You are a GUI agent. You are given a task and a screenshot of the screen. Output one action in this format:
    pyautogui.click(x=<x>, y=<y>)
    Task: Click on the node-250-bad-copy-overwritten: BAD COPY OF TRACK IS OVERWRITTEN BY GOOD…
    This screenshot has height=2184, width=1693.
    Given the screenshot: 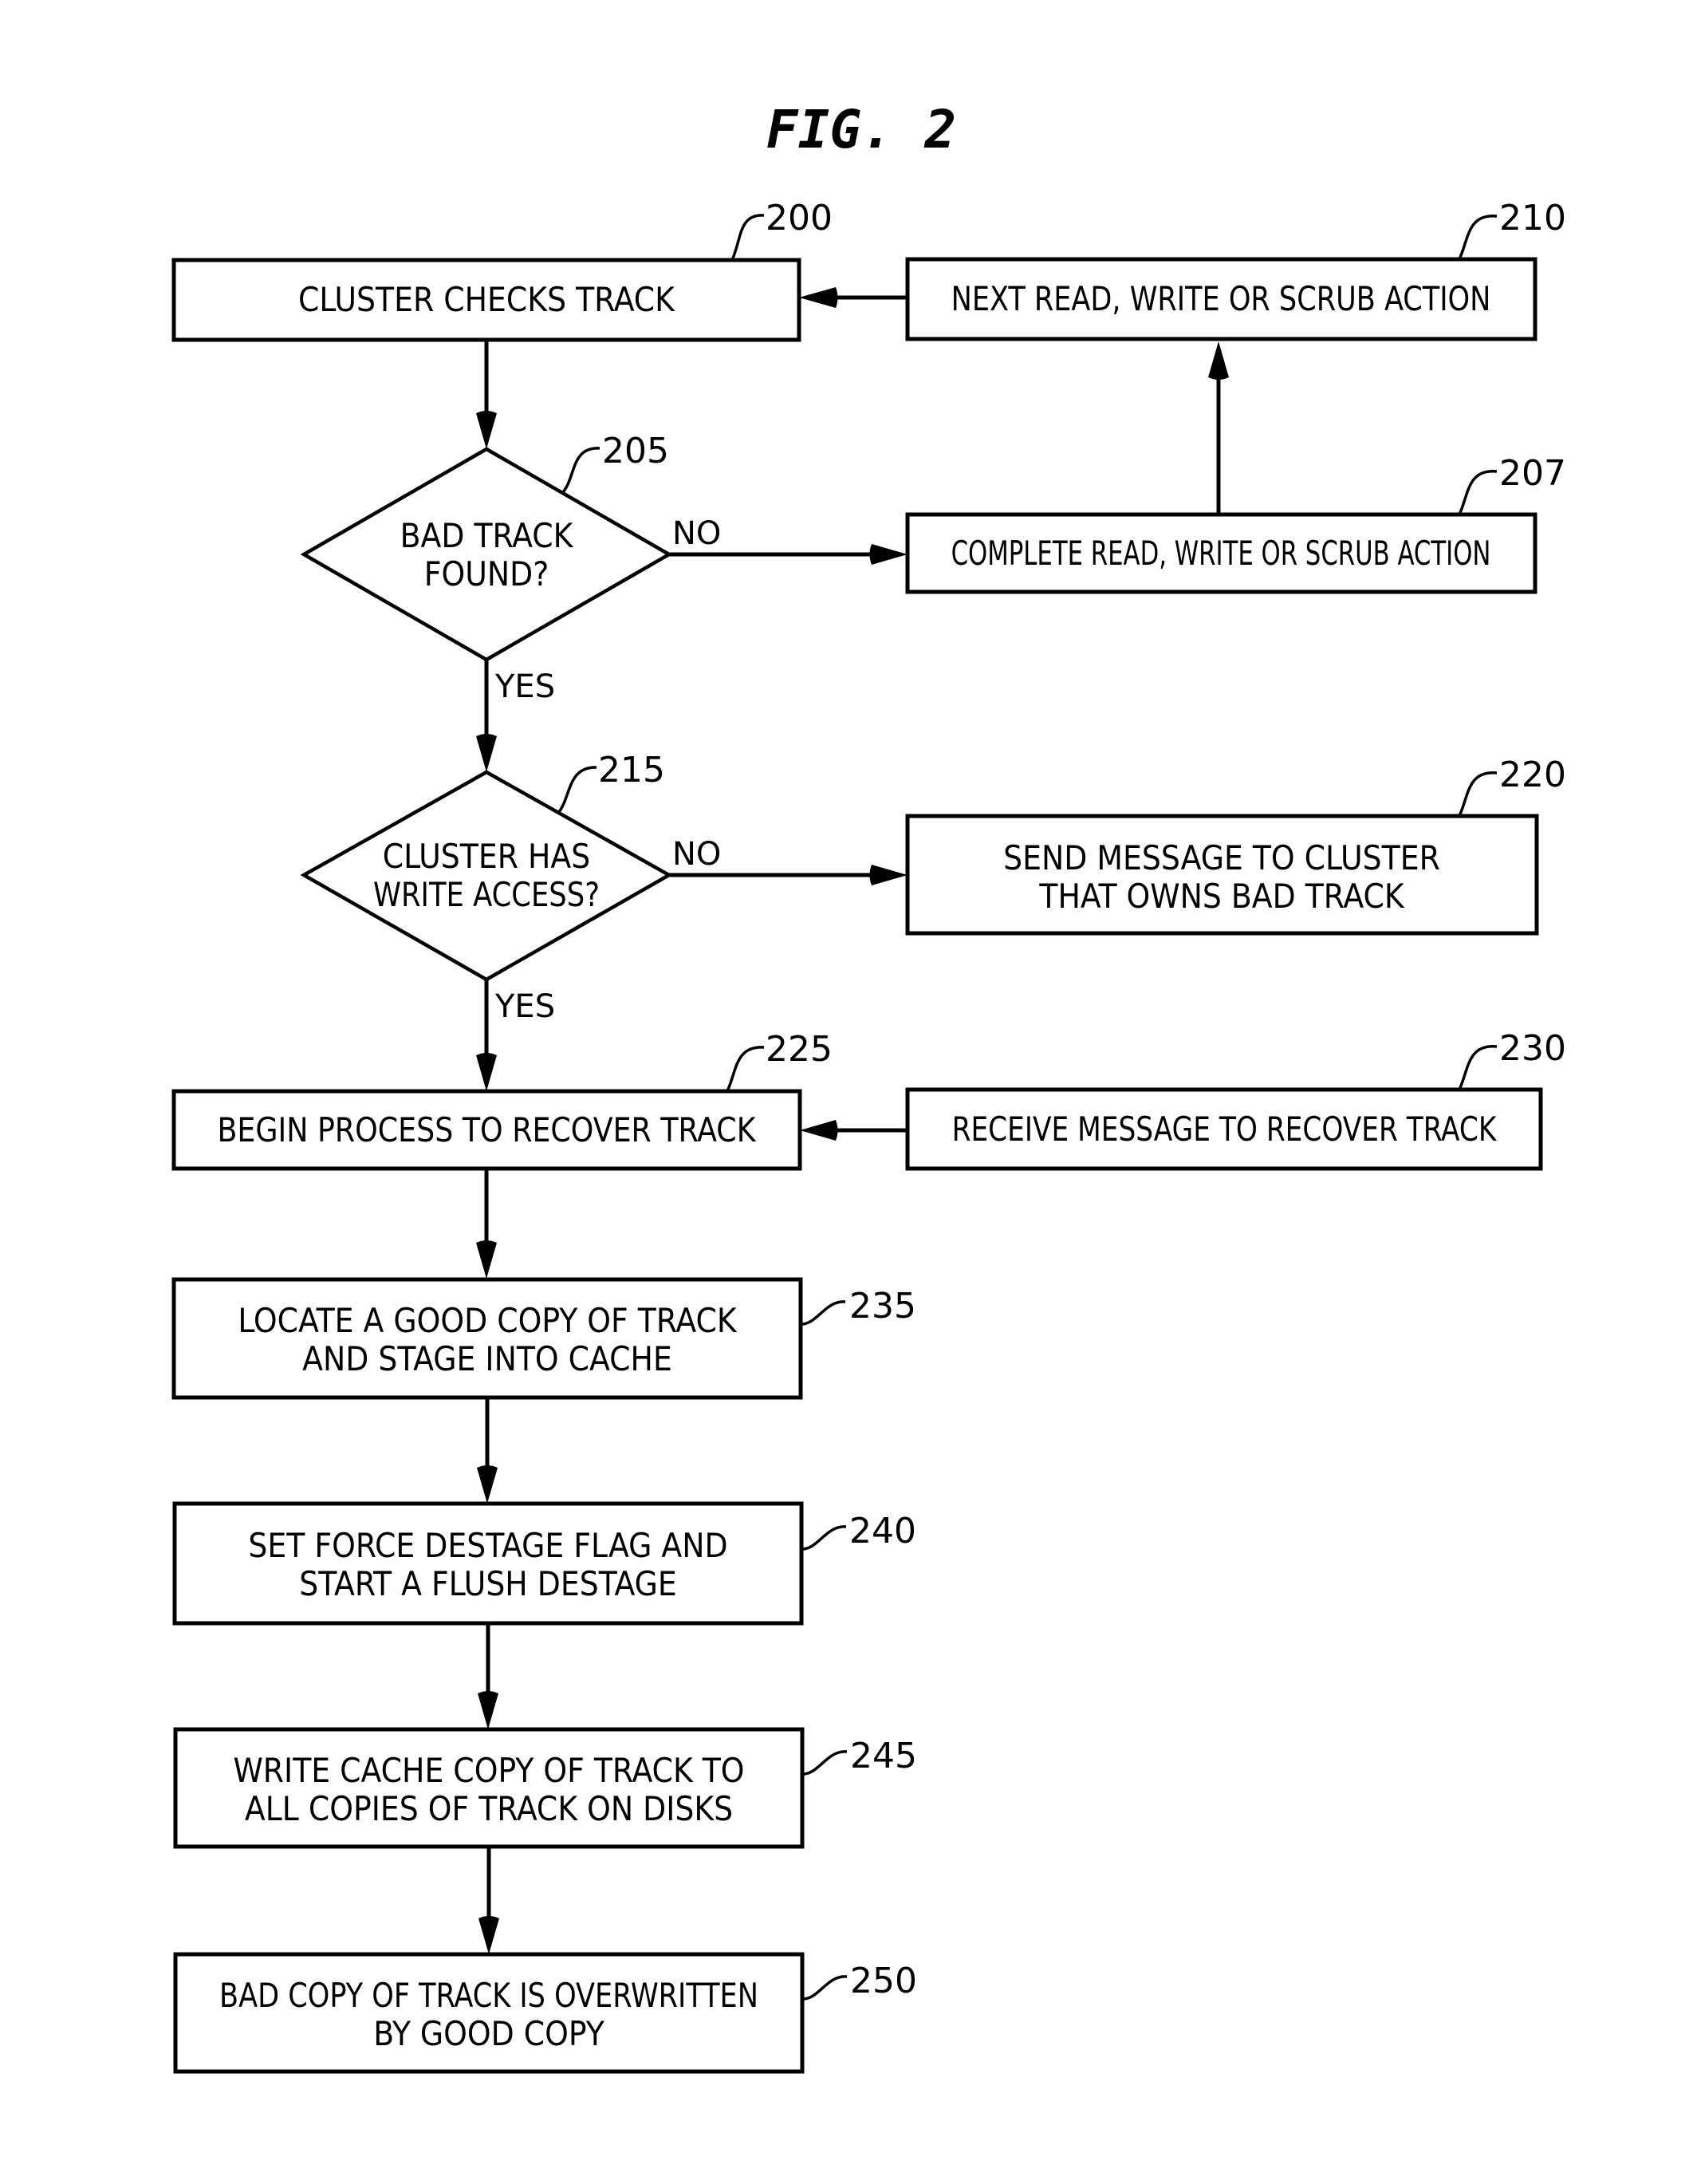 What is the action you would take?
    pyautogui.click(x=545, y=2013)
    